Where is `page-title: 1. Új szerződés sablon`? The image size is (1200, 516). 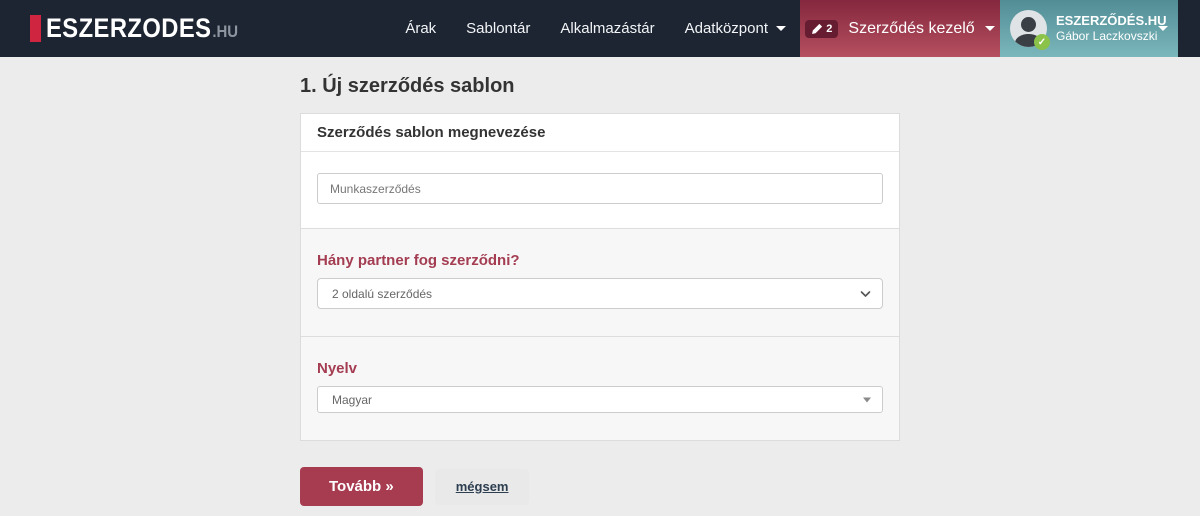 page-title: 1. Új szerződés sablon is located at coordinates (407, 86).